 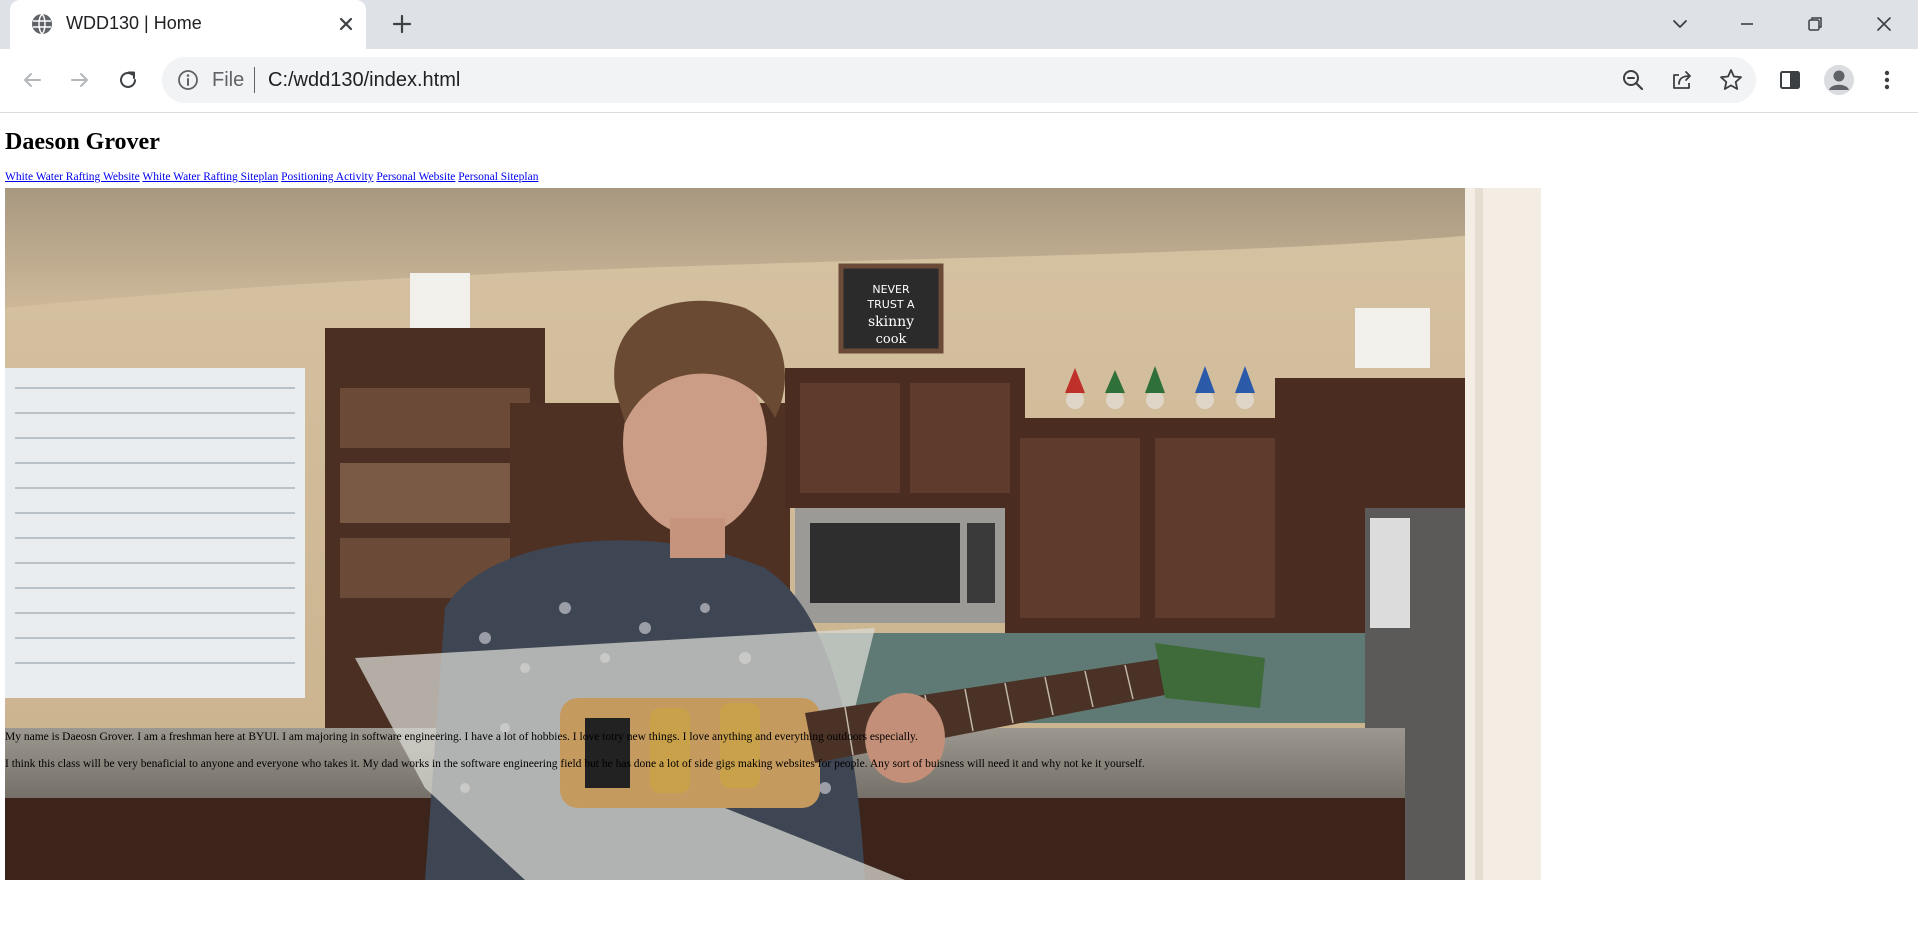 What do you see at coordinates (891, 322) in the screenshot?
I see `svg-text: skinny` at bounding box center [891, 322].